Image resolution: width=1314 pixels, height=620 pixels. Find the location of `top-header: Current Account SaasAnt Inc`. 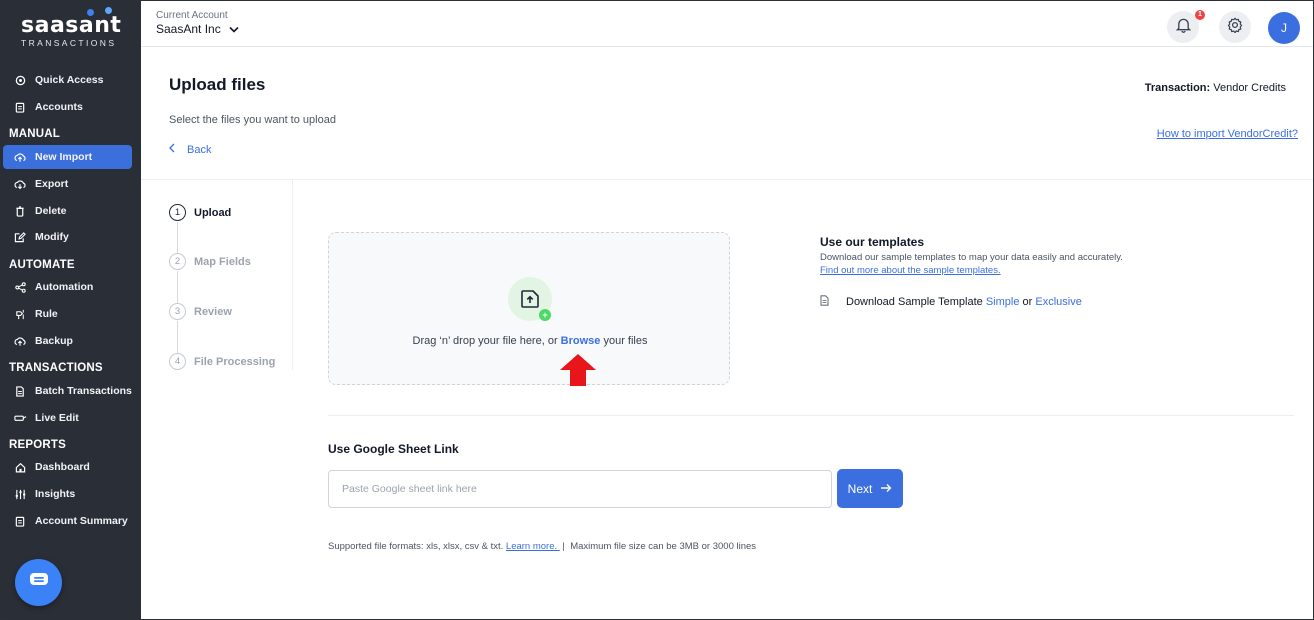

top-header: Current Account SaasAnt Inc is located at coordinates (727, 24).